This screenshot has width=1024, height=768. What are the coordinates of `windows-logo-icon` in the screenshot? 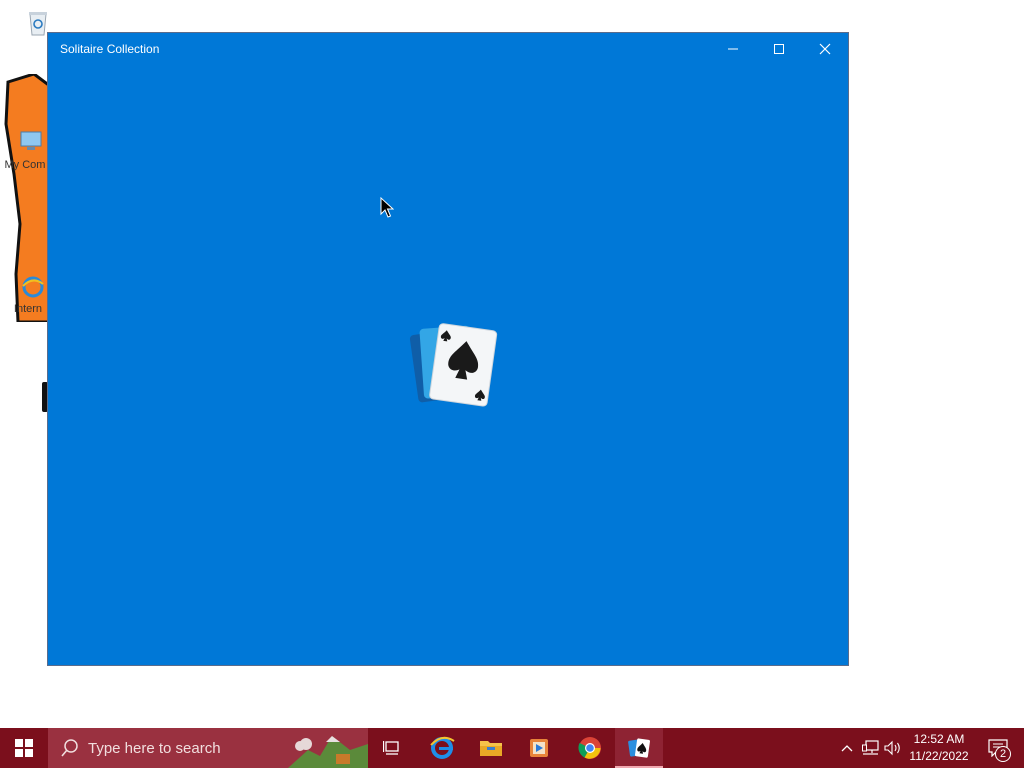 It's located at (24, 748).